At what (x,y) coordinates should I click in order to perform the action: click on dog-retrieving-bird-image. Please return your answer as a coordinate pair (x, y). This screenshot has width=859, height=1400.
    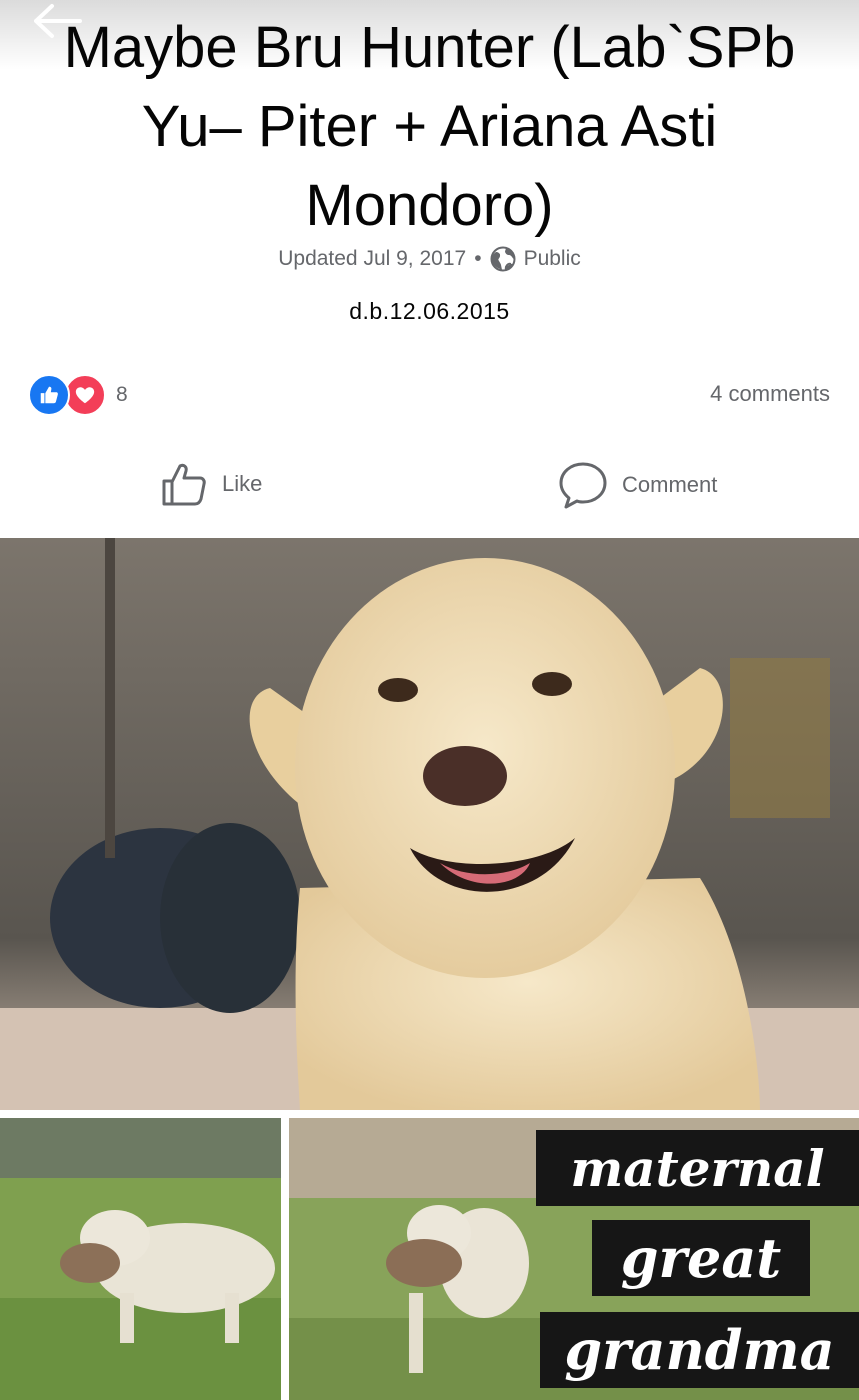
    Looking at the image, I should click on (140, 1259).